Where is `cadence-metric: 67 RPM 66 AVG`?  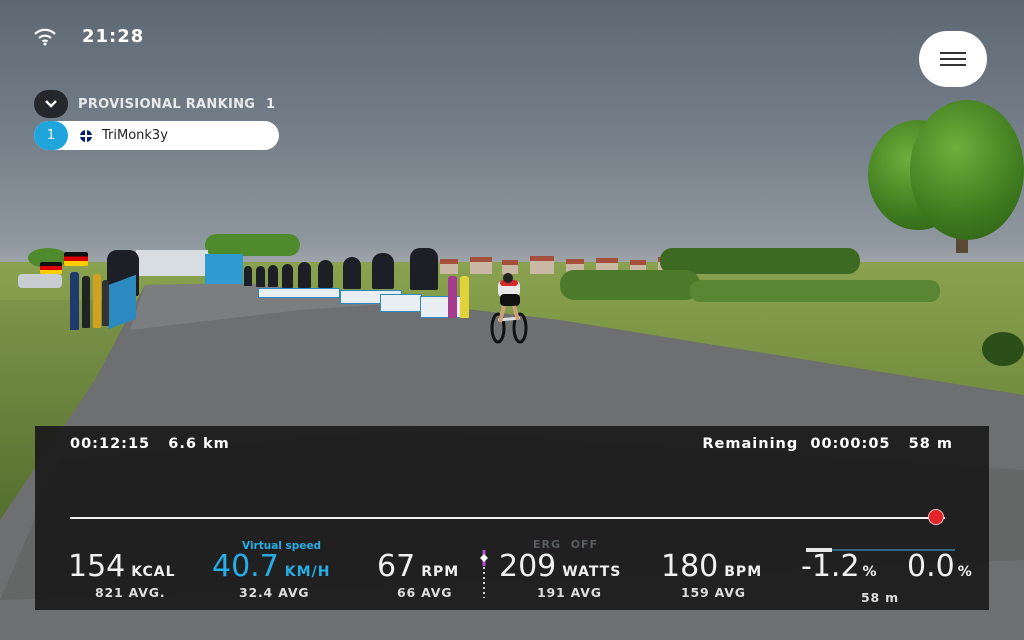 cadence-metric: 67 RPM 66 AVG is located at coordinates (418, 575).